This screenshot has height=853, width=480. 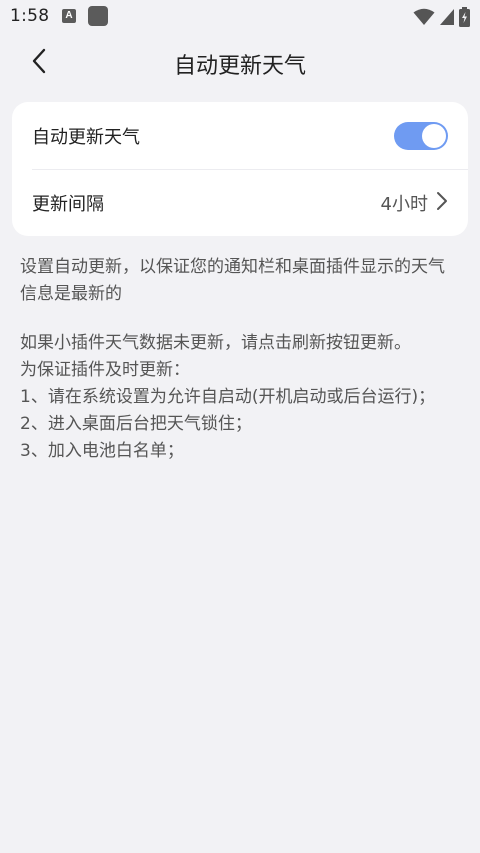 What do you see at coordinates (434, 135) in the screenshot?
I see `toggle-knob` at bounding box center [434, 135].